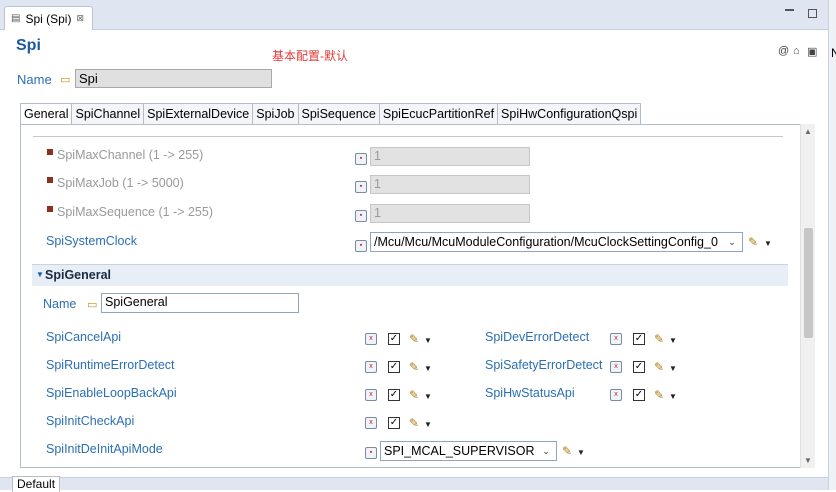 The width and height of the screenshot is (836, 492). Describe the element at coordinates (361, 246) in the screenshot. I see `reference-icon: ▪` at that location.